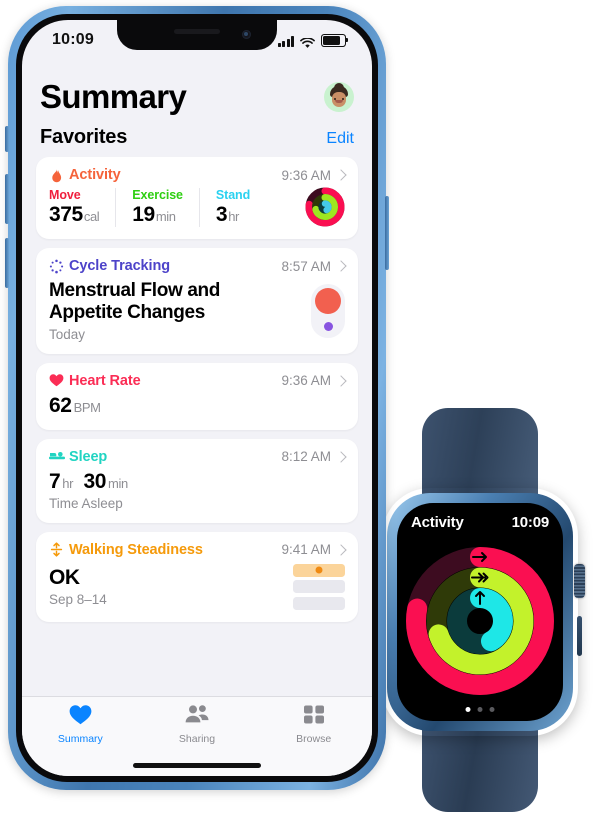  I want to click on cycle-subtitle: Today, so click(67, 334).